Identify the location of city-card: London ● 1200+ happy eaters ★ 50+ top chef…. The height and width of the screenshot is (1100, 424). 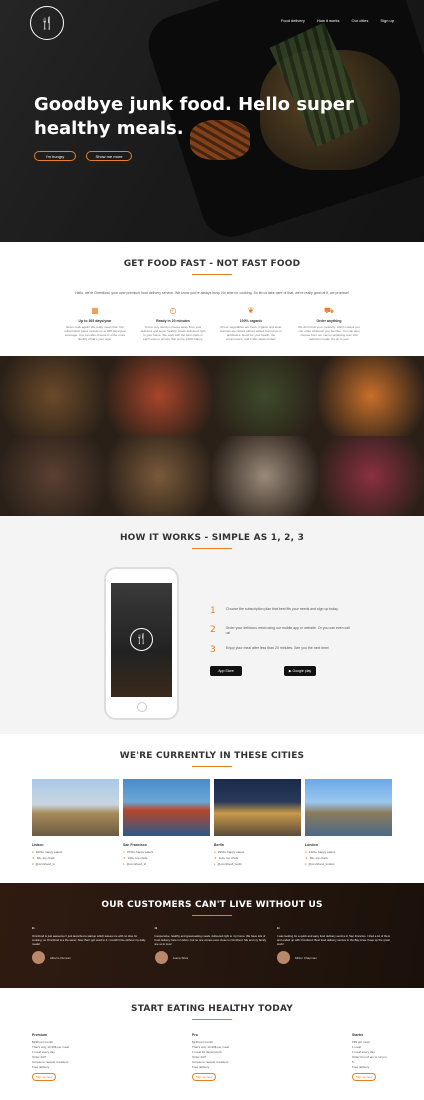
(348, 823).